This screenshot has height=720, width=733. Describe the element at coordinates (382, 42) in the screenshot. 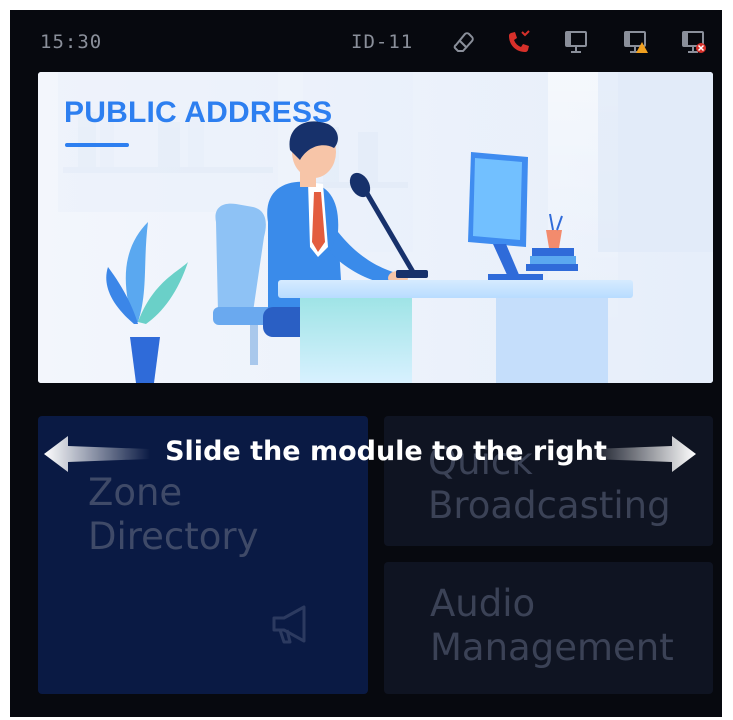

I see `device-id: ID-11` at that location.